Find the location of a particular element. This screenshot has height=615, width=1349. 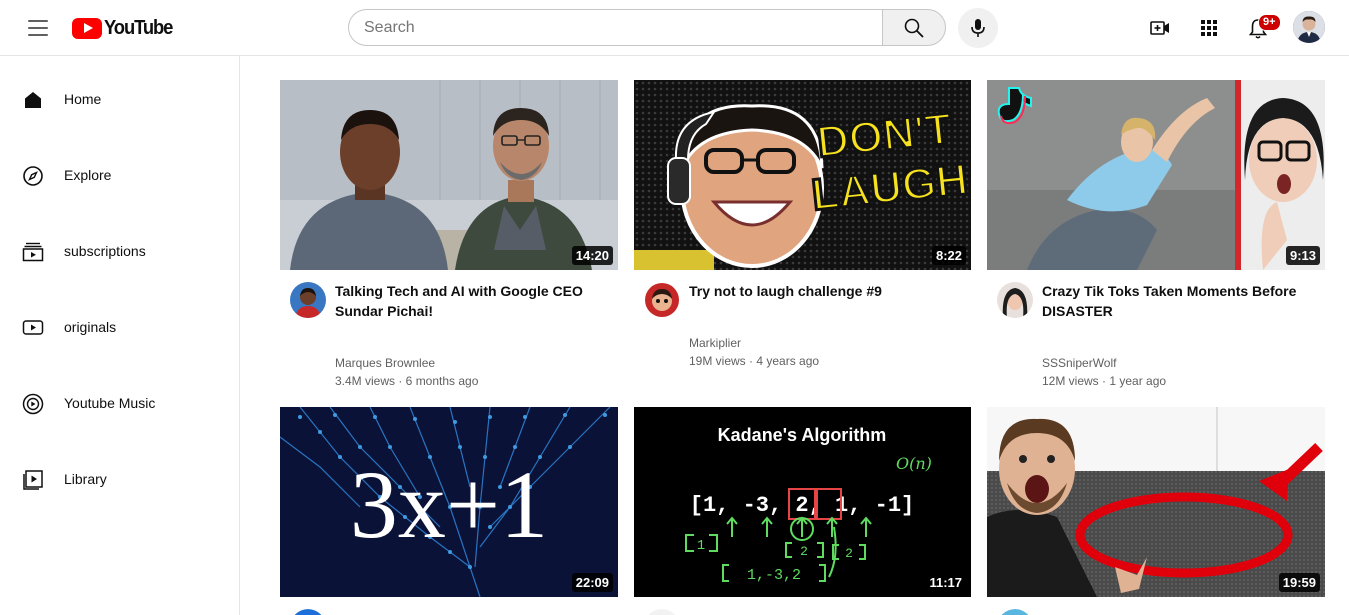

sidebar-item-label: Library is located at coordinates (85, 479).